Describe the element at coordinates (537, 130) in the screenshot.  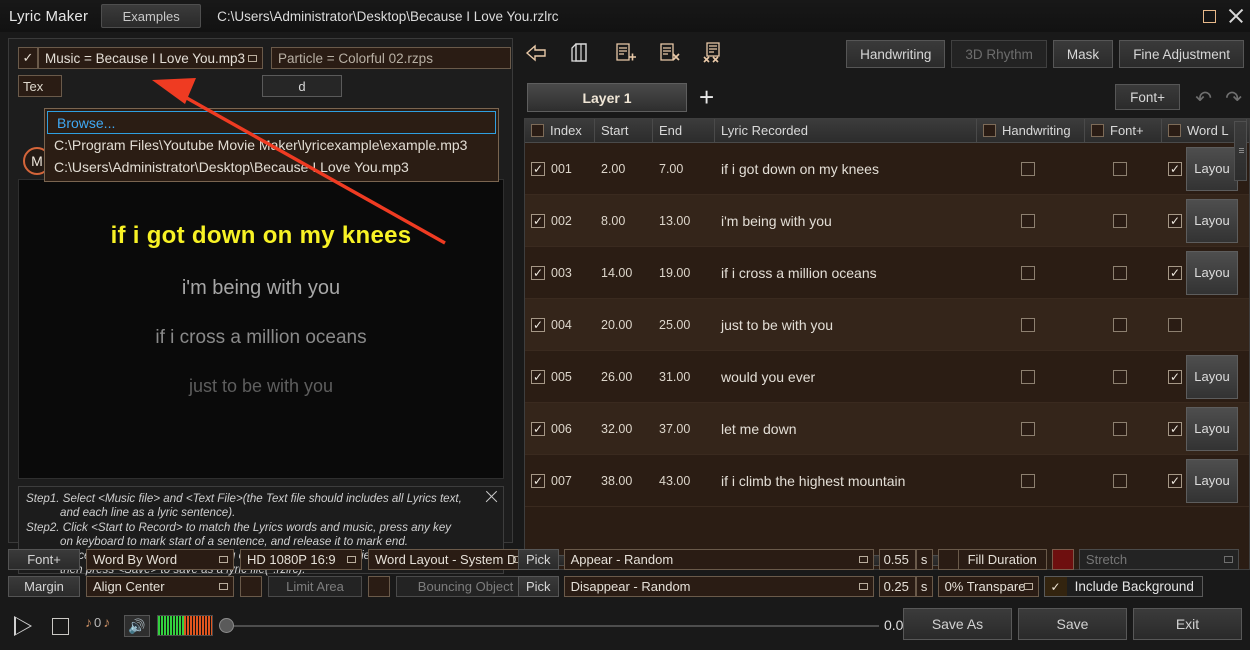
I see `select-all-checkbox` at that location.